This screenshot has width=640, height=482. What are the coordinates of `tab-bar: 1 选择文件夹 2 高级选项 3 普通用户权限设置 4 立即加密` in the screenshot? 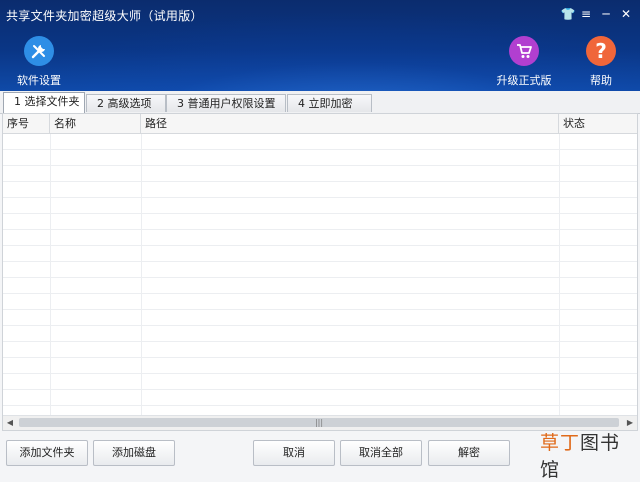 It's located at (320, 102).